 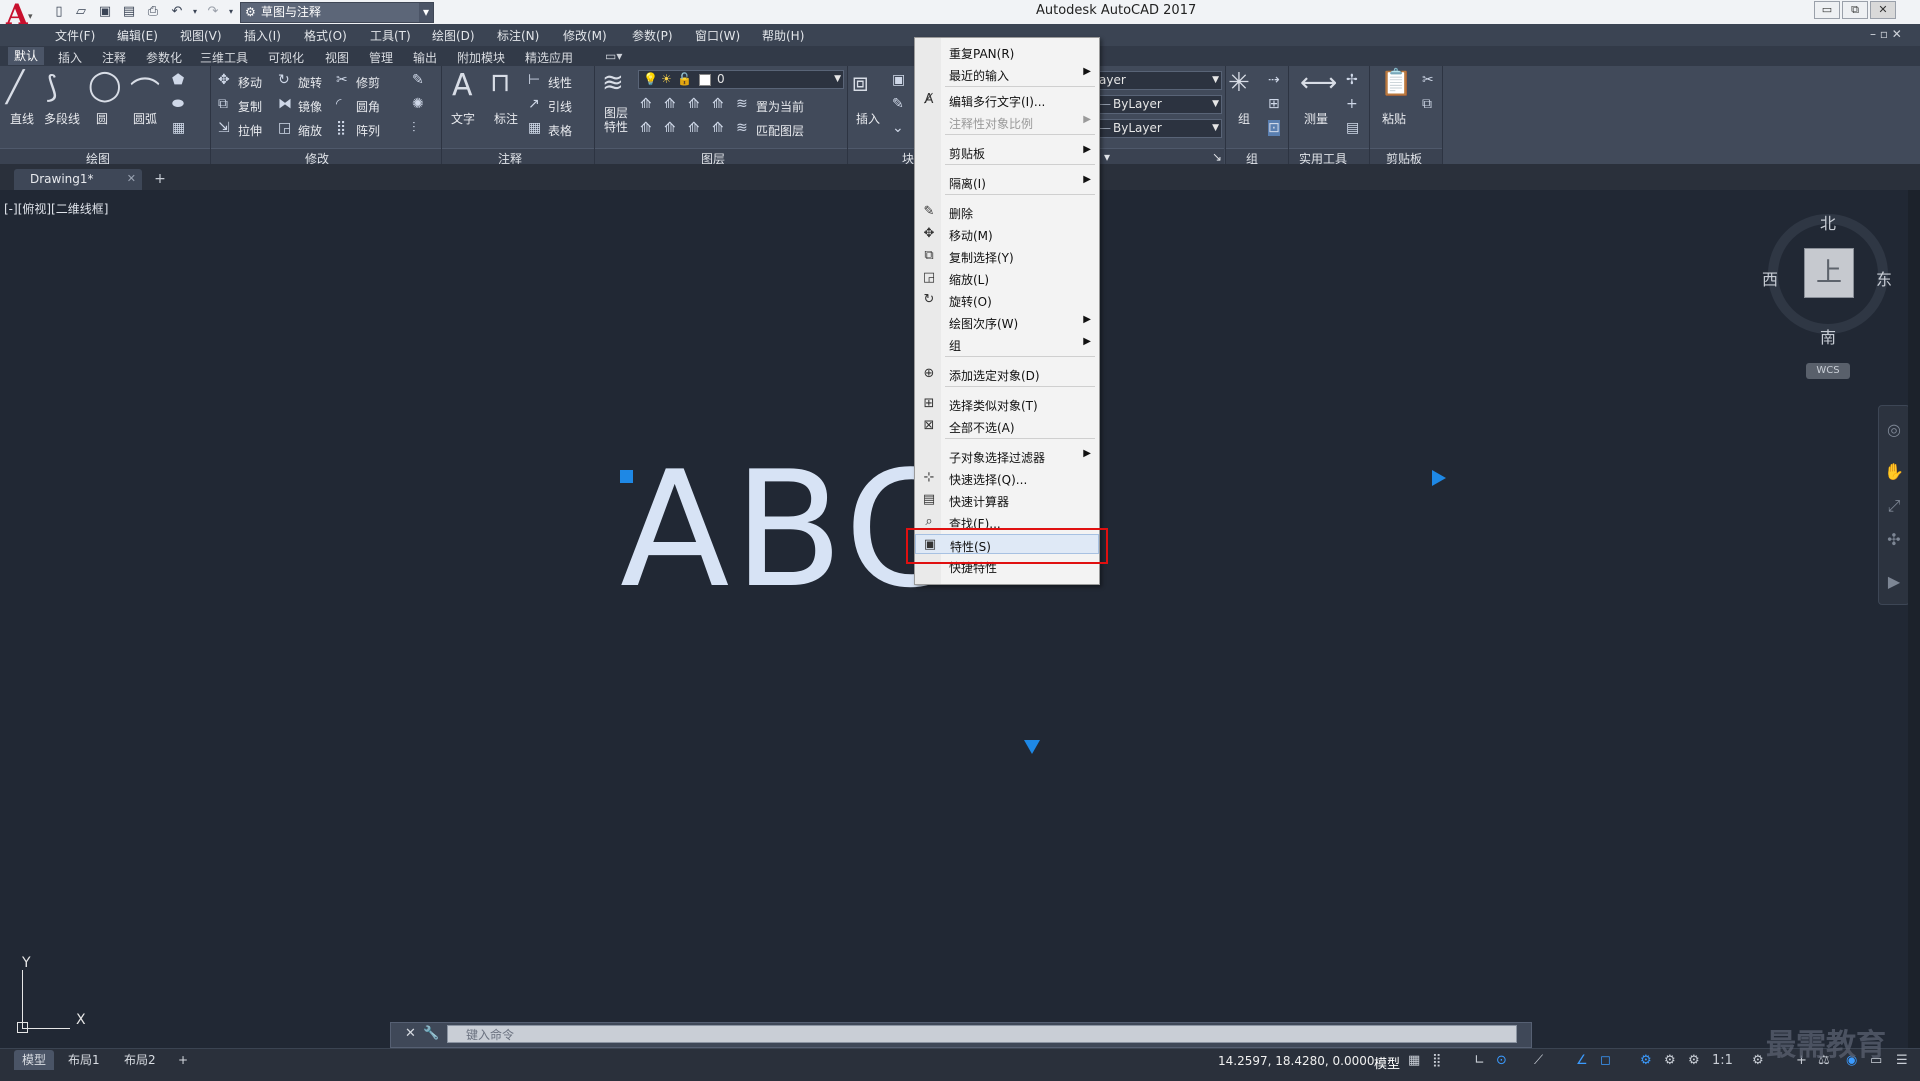 What do you see at coordinates (145, 118) in the screenshot?
I see `arc-button-label: 圆弧` at bounding box center [145, 118].